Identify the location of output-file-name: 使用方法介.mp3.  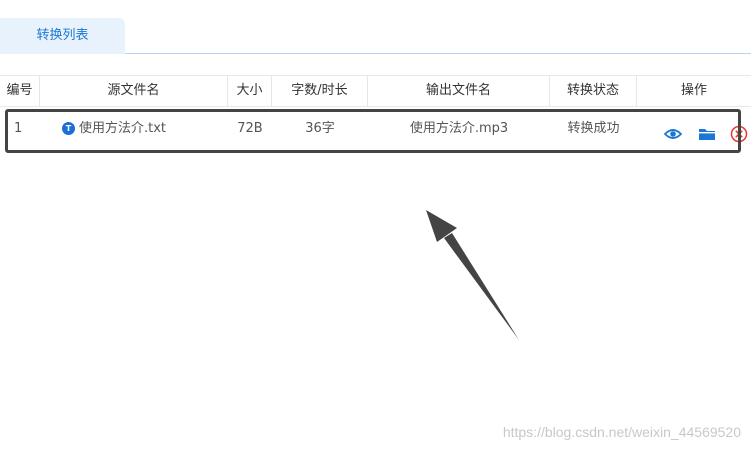
(459, 128).